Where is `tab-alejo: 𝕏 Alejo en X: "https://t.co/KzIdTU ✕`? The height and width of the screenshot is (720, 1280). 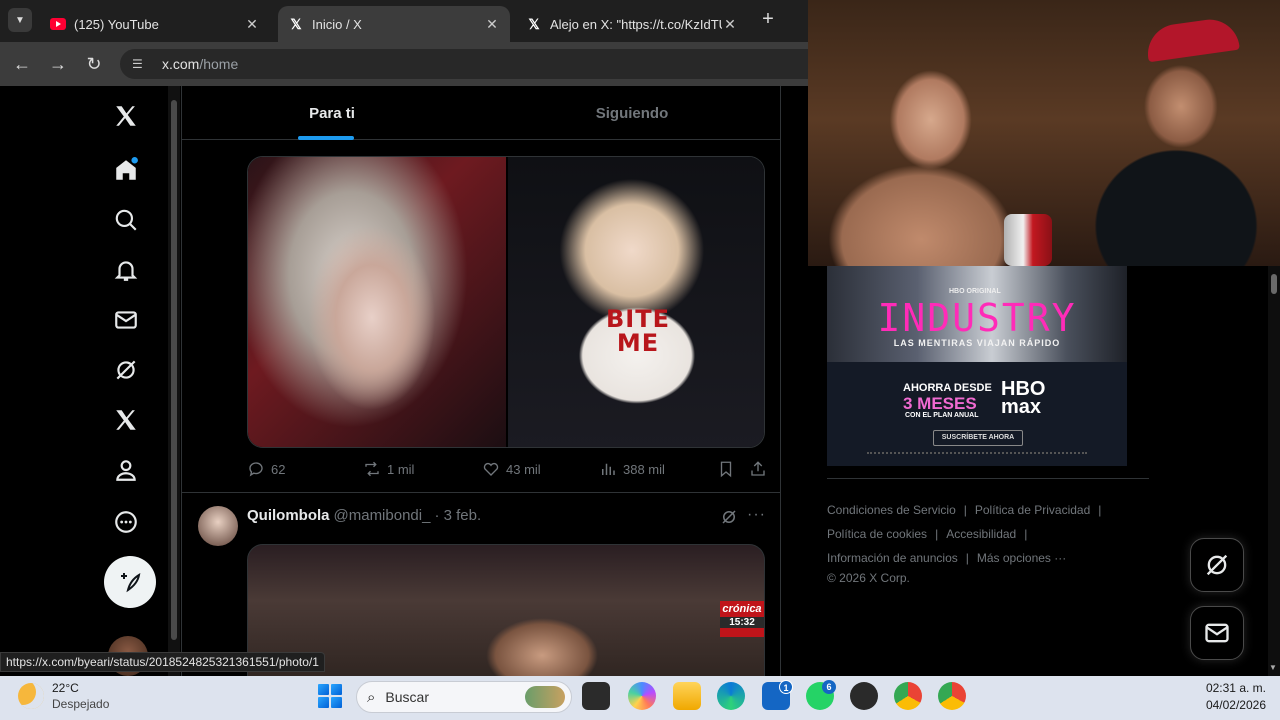
tab-alejo: 𝕏 Alejo en X: "https://t.co/KzIdTU ✕ is located at coordinates (632, 24).